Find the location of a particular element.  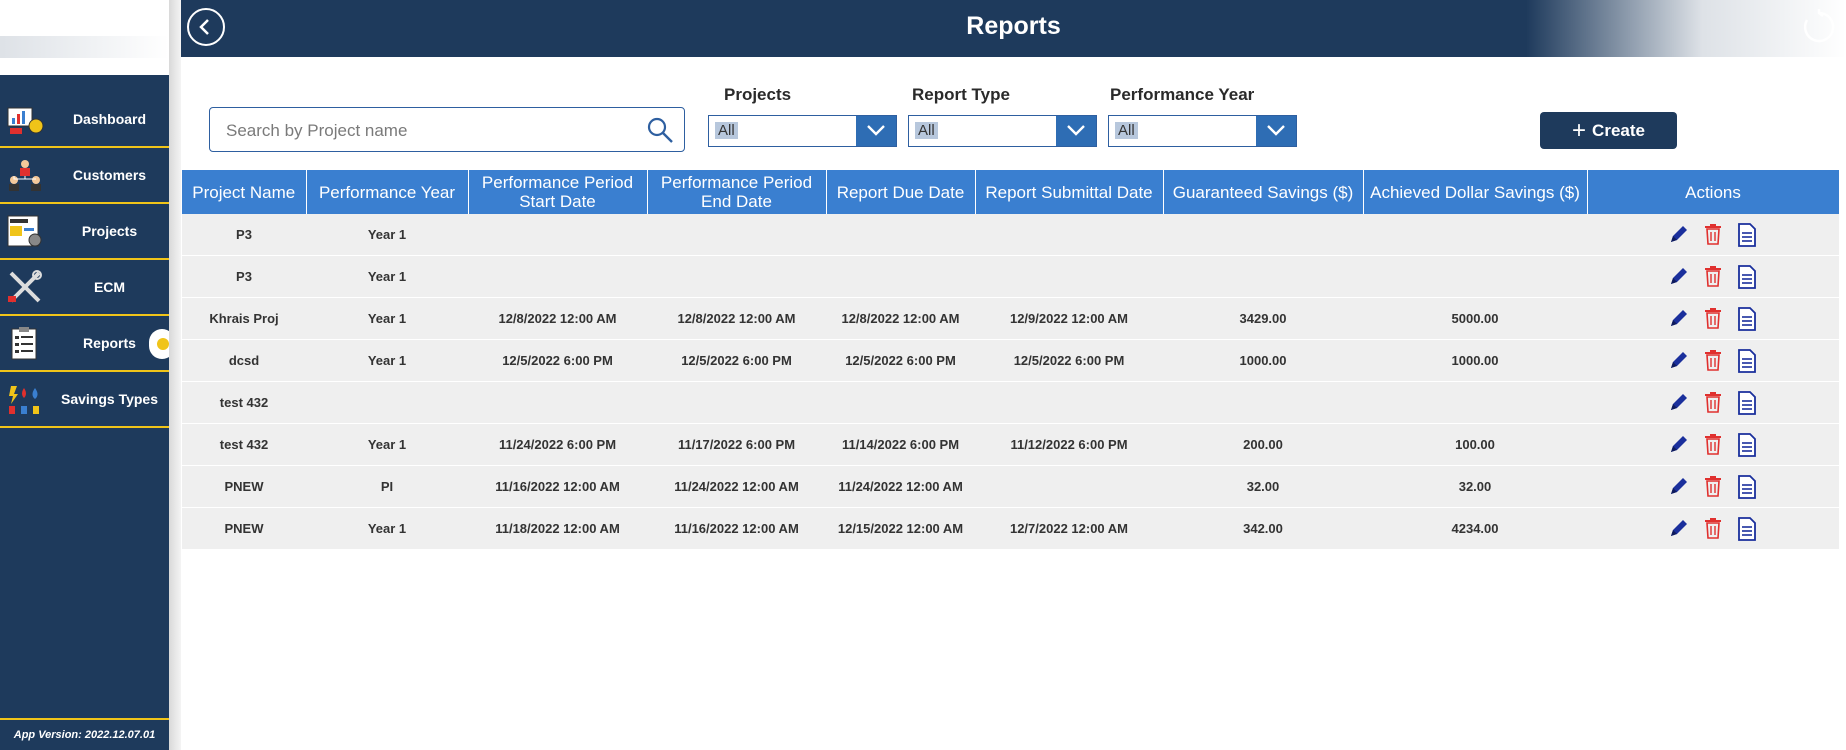

guaranteed-savings-cell: 32.00 is located at coordinates (1263, 486).